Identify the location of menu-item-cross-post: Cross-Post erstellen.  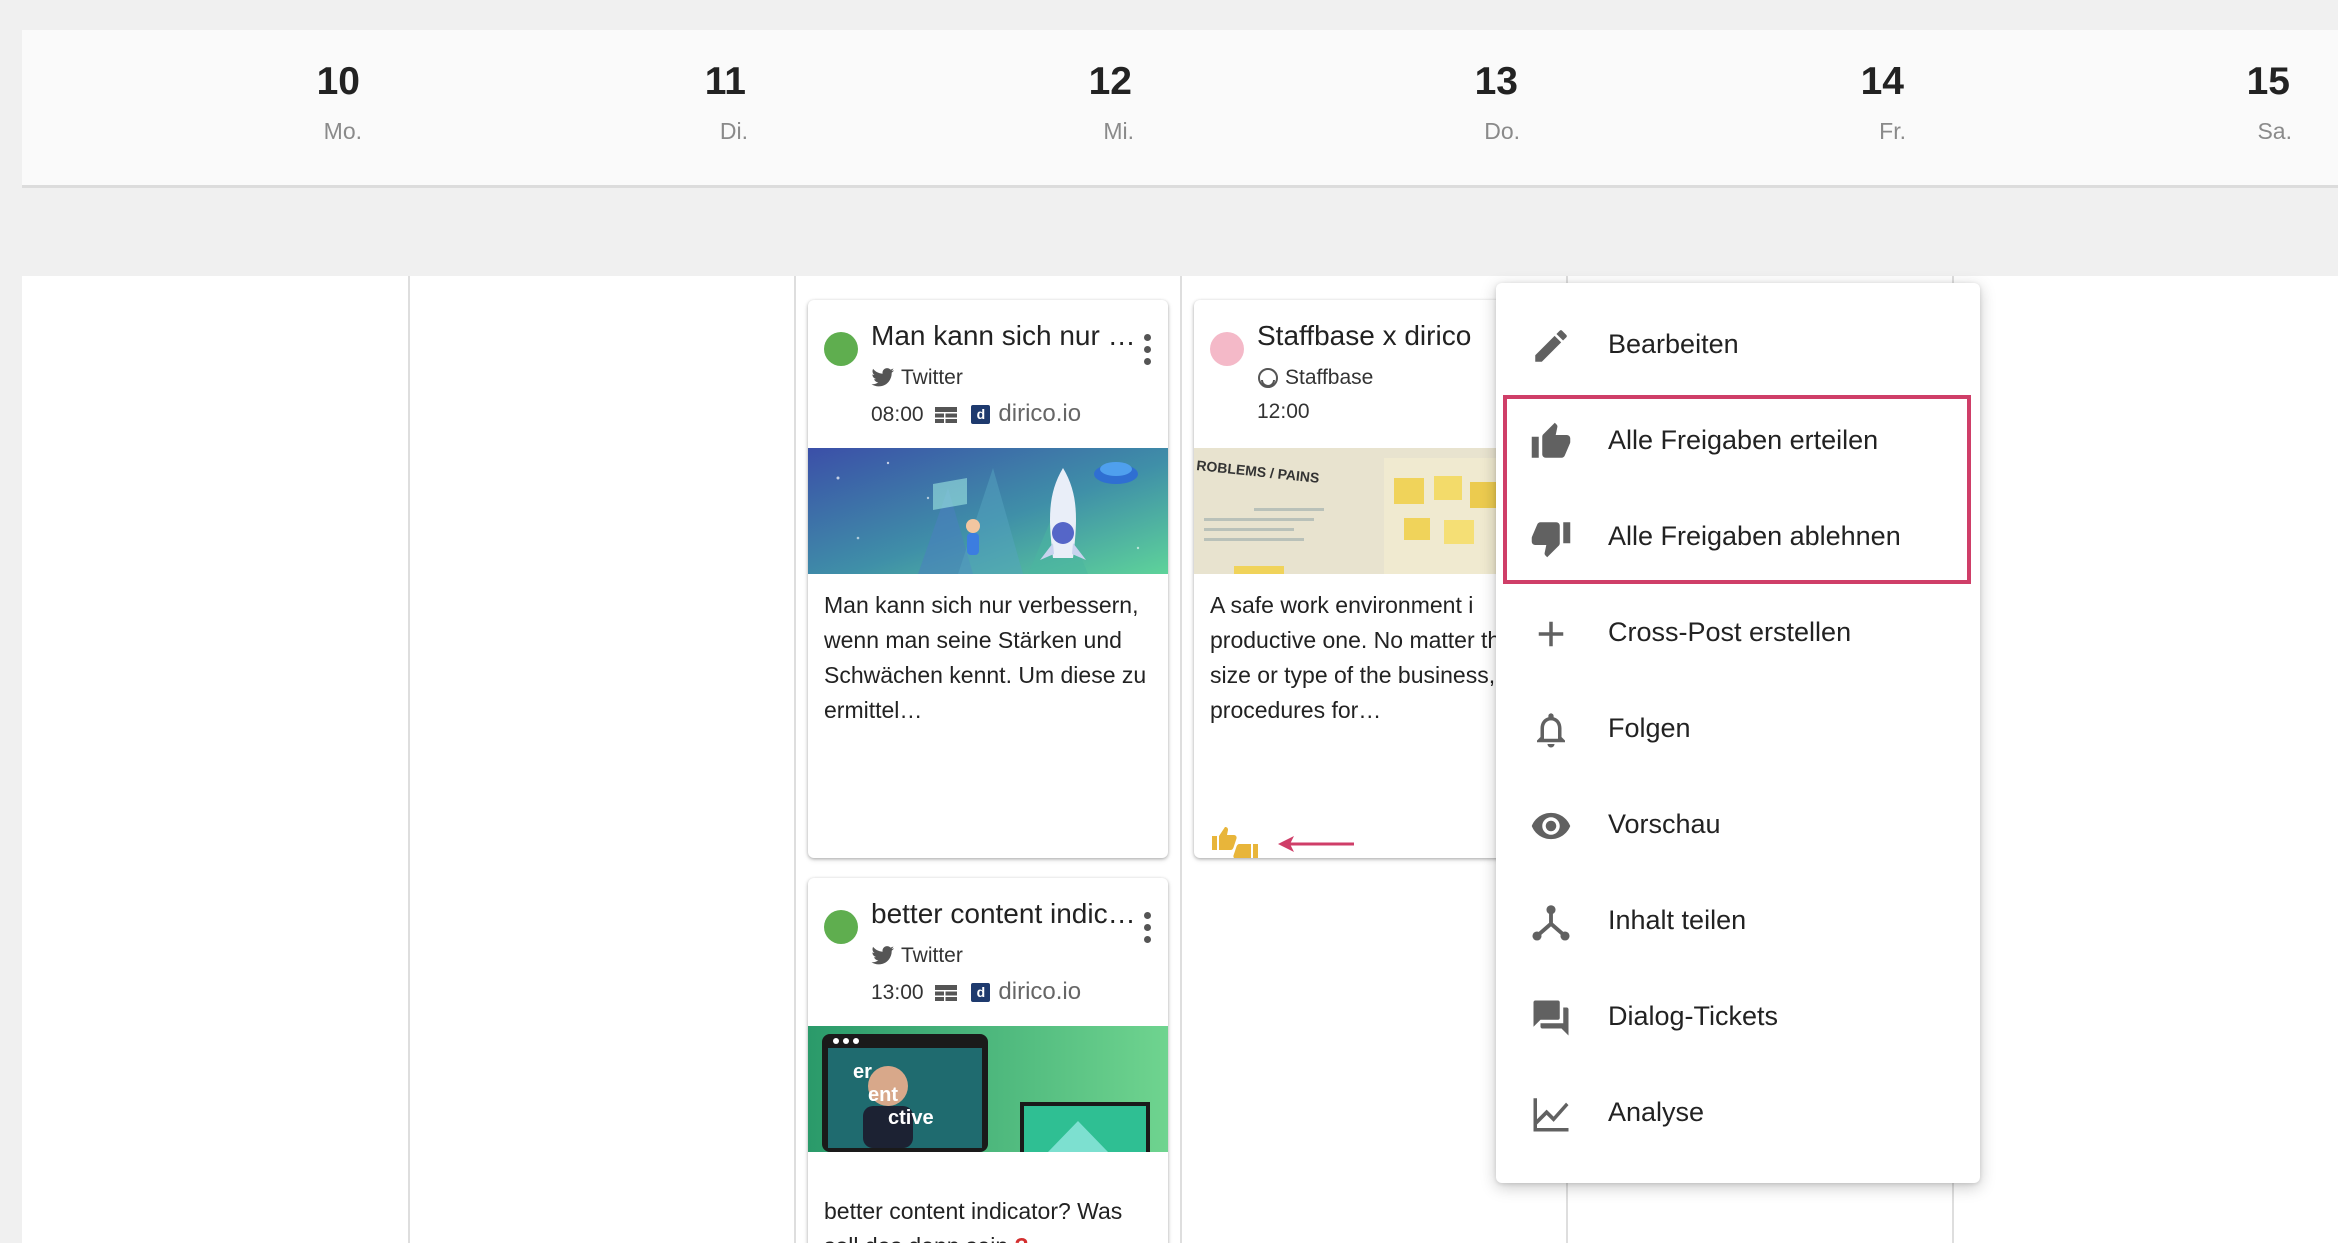
(1738, 633).